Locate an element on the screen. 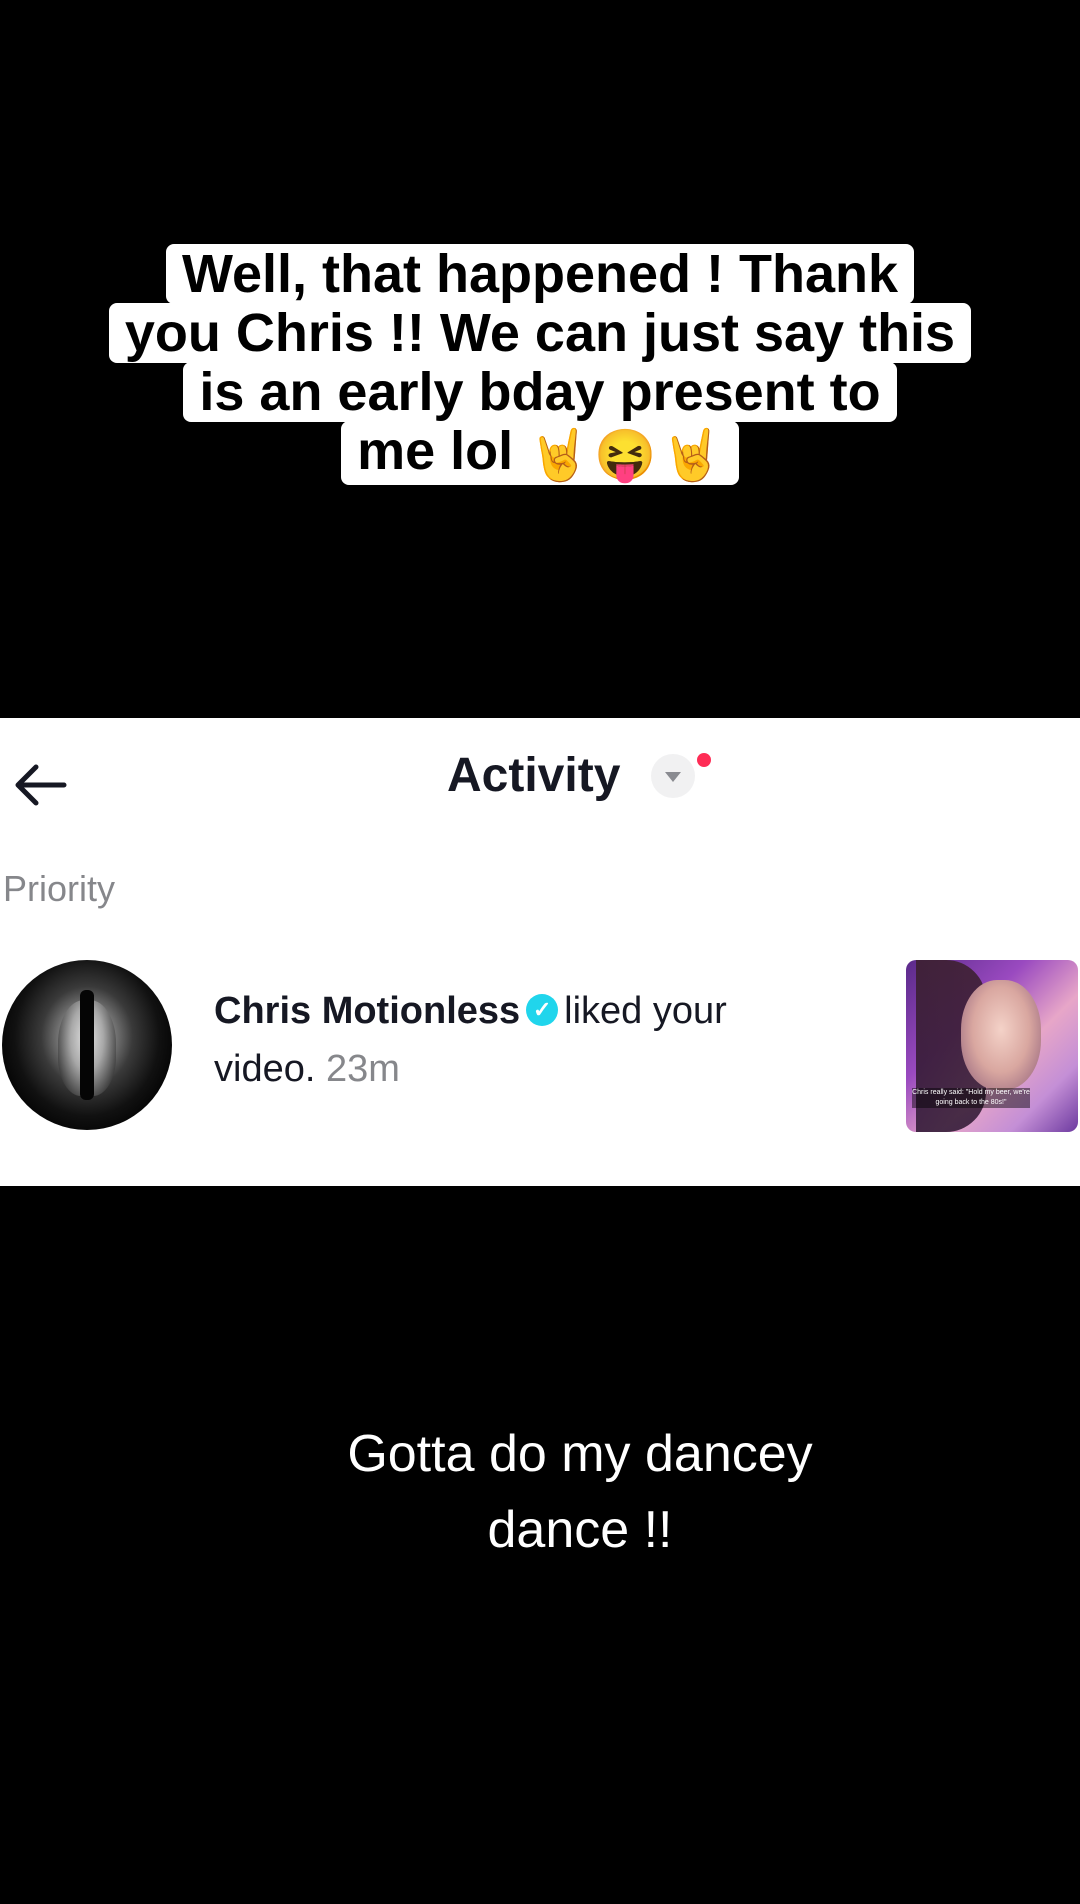 The height and width of the screenshot is (1904, 1080). caption-line: is an early bday present to is located at coordinates (540, 392).